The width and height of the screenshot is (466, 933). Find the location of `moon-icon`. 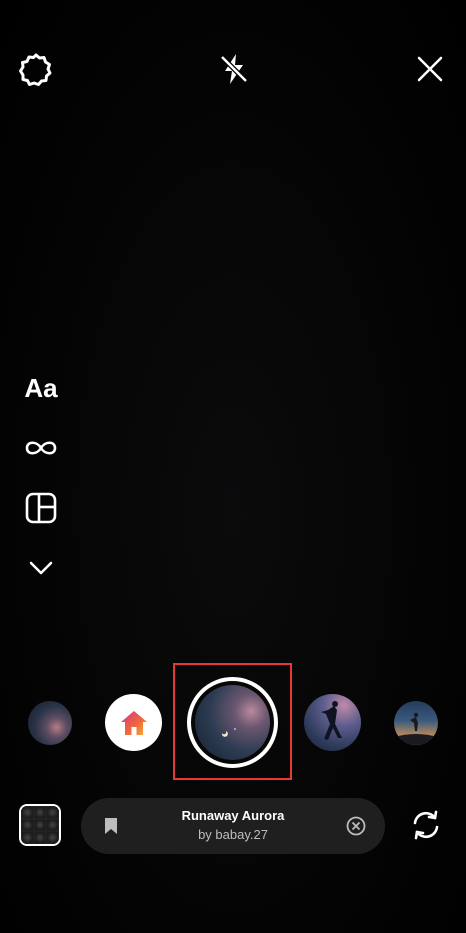

moon-icon is located at coordinates (228, 732).